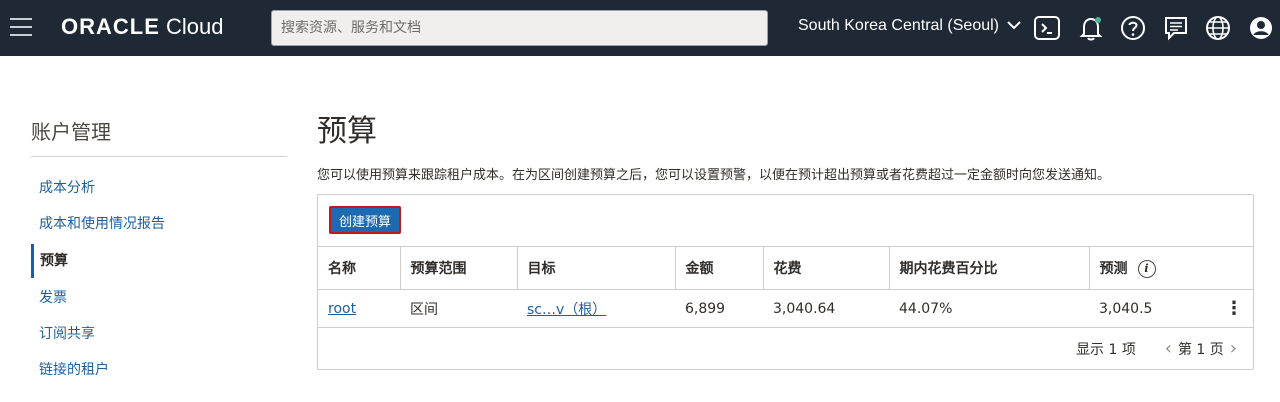  I want to click on top-navigation-bar: ORACLE Cloud South Korea Central (Seoul), so click(640, 28).